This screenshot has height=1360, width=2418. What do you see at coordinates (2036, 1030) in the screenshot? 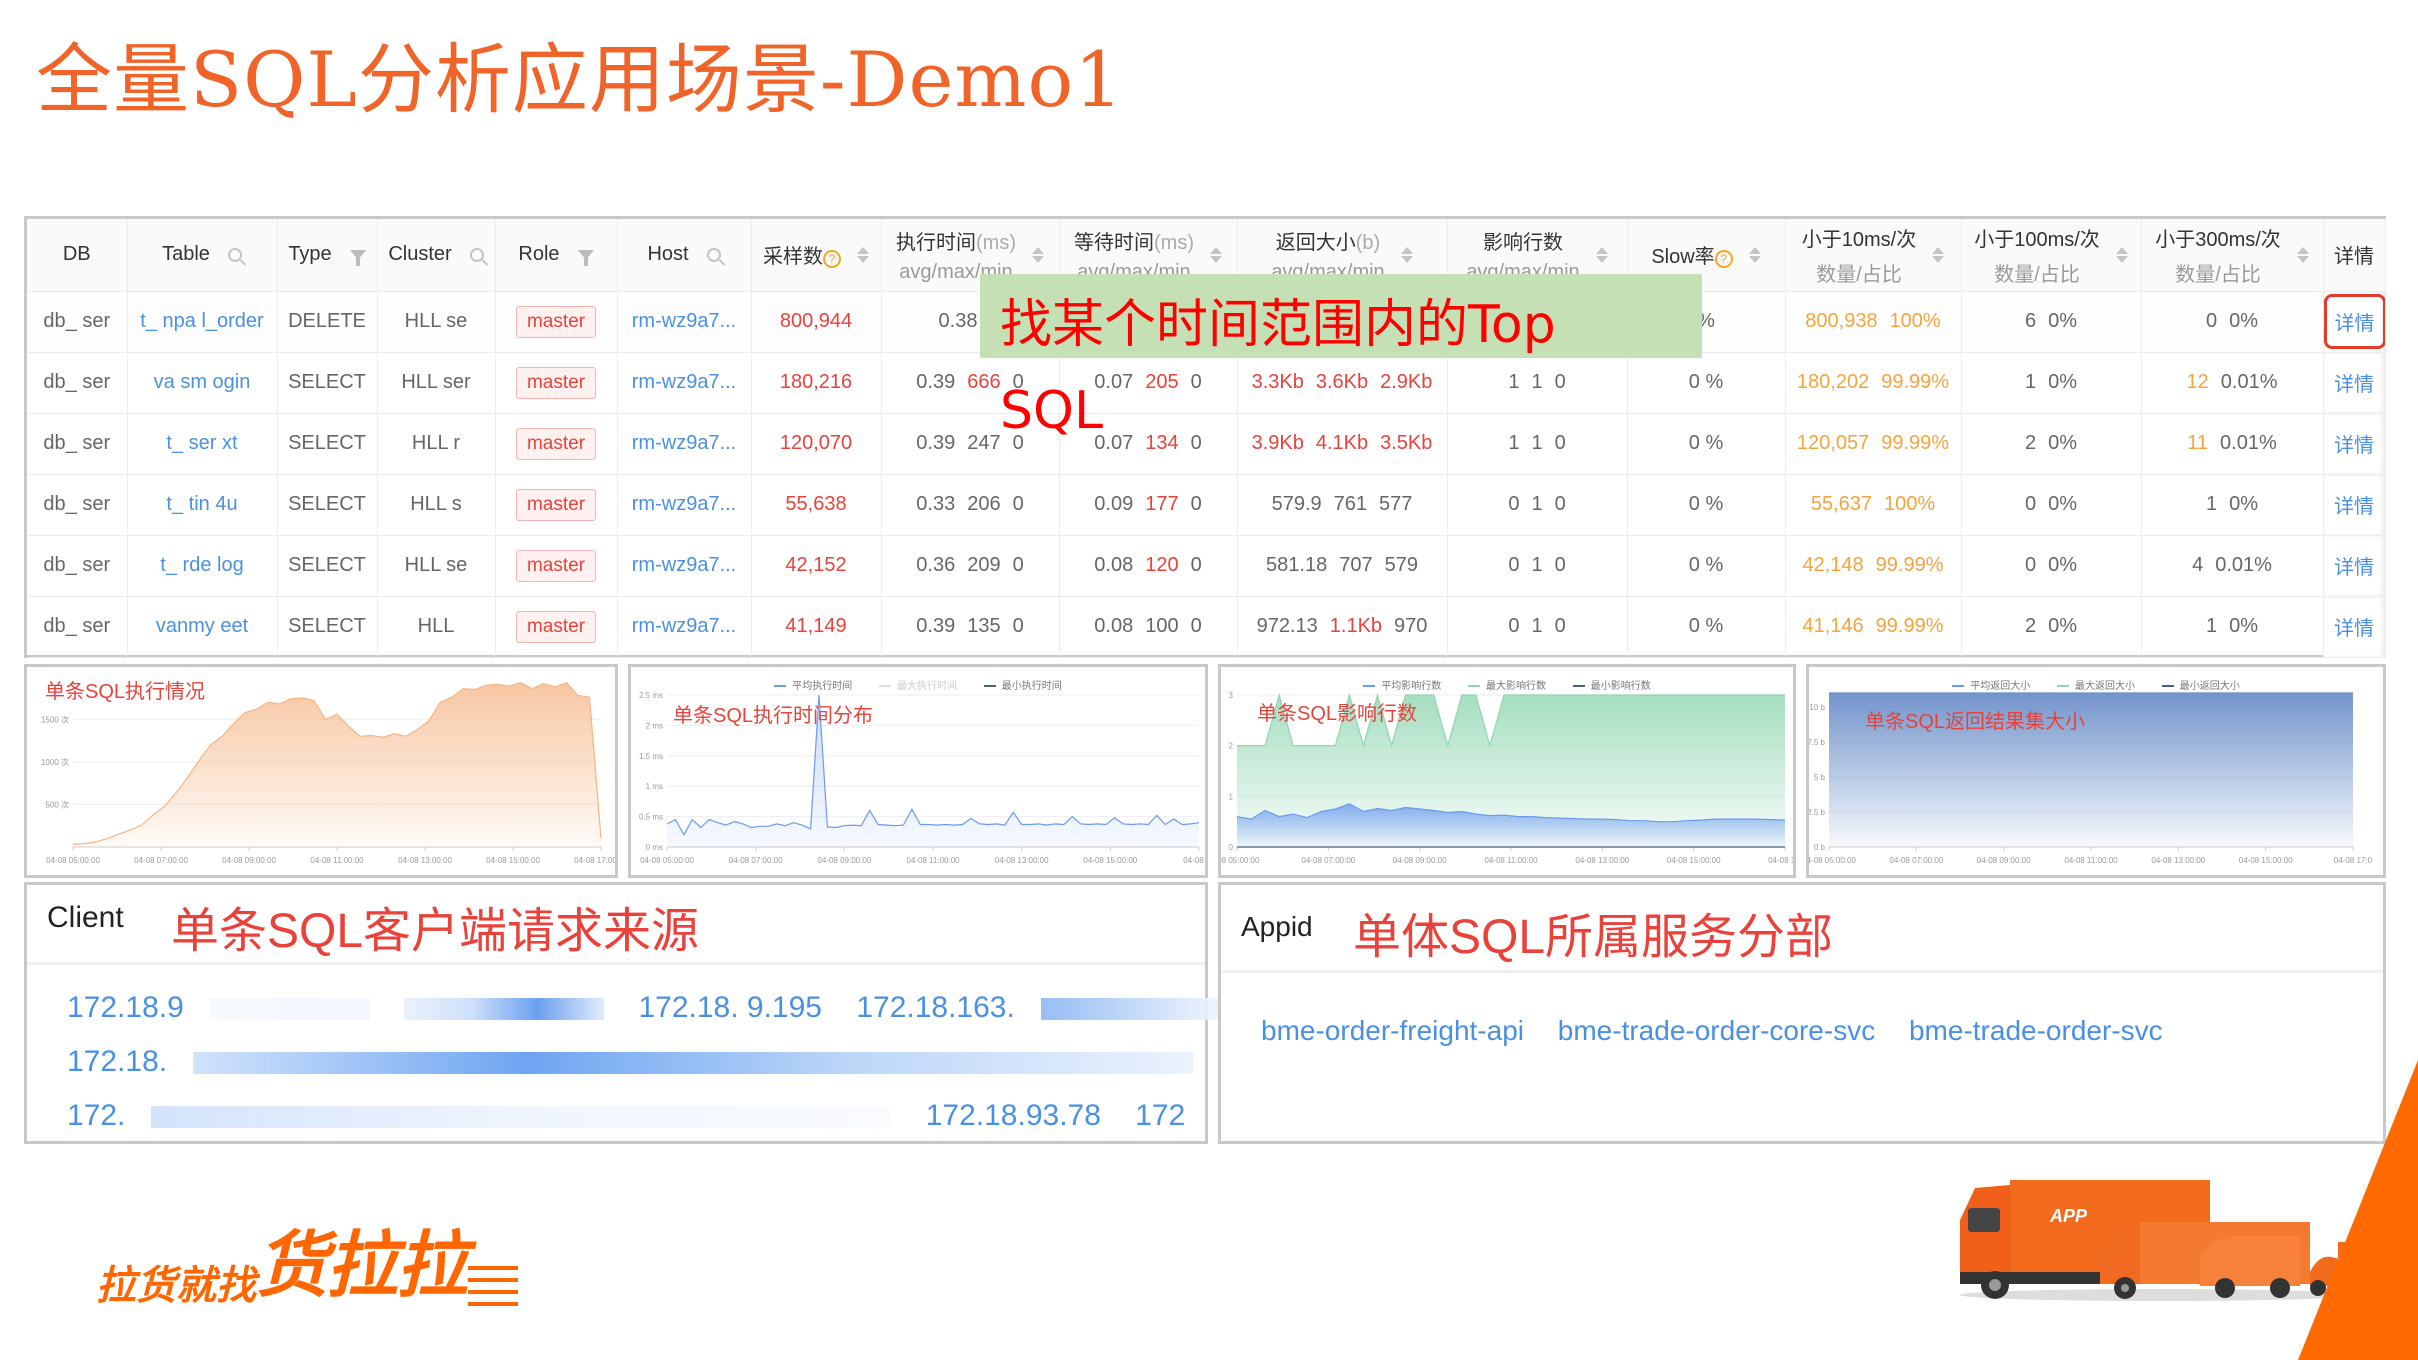
I see `appid-link: bme-trade-order-svc` at bounding box center [2036, 1030].